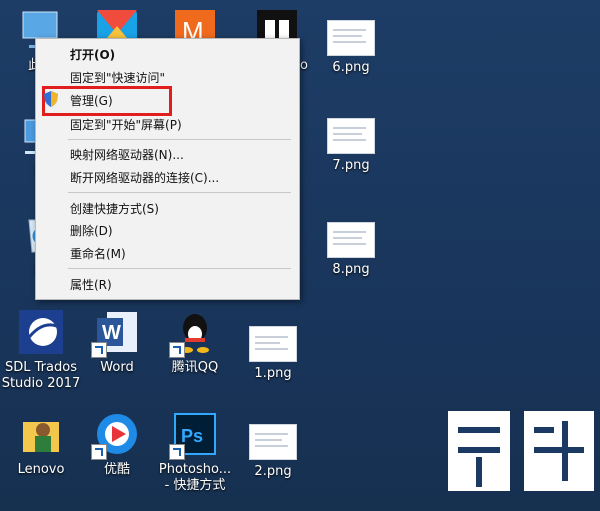 The image size is (600, 511). I want to click on sdl-trados-label: SDL Trados Studio 2017, so click(41, 375).